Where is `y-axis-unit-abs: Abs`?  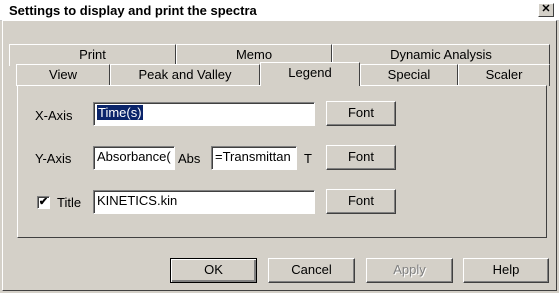
y-axis-unit-abs: Abs is located at coordinates (189, 158).